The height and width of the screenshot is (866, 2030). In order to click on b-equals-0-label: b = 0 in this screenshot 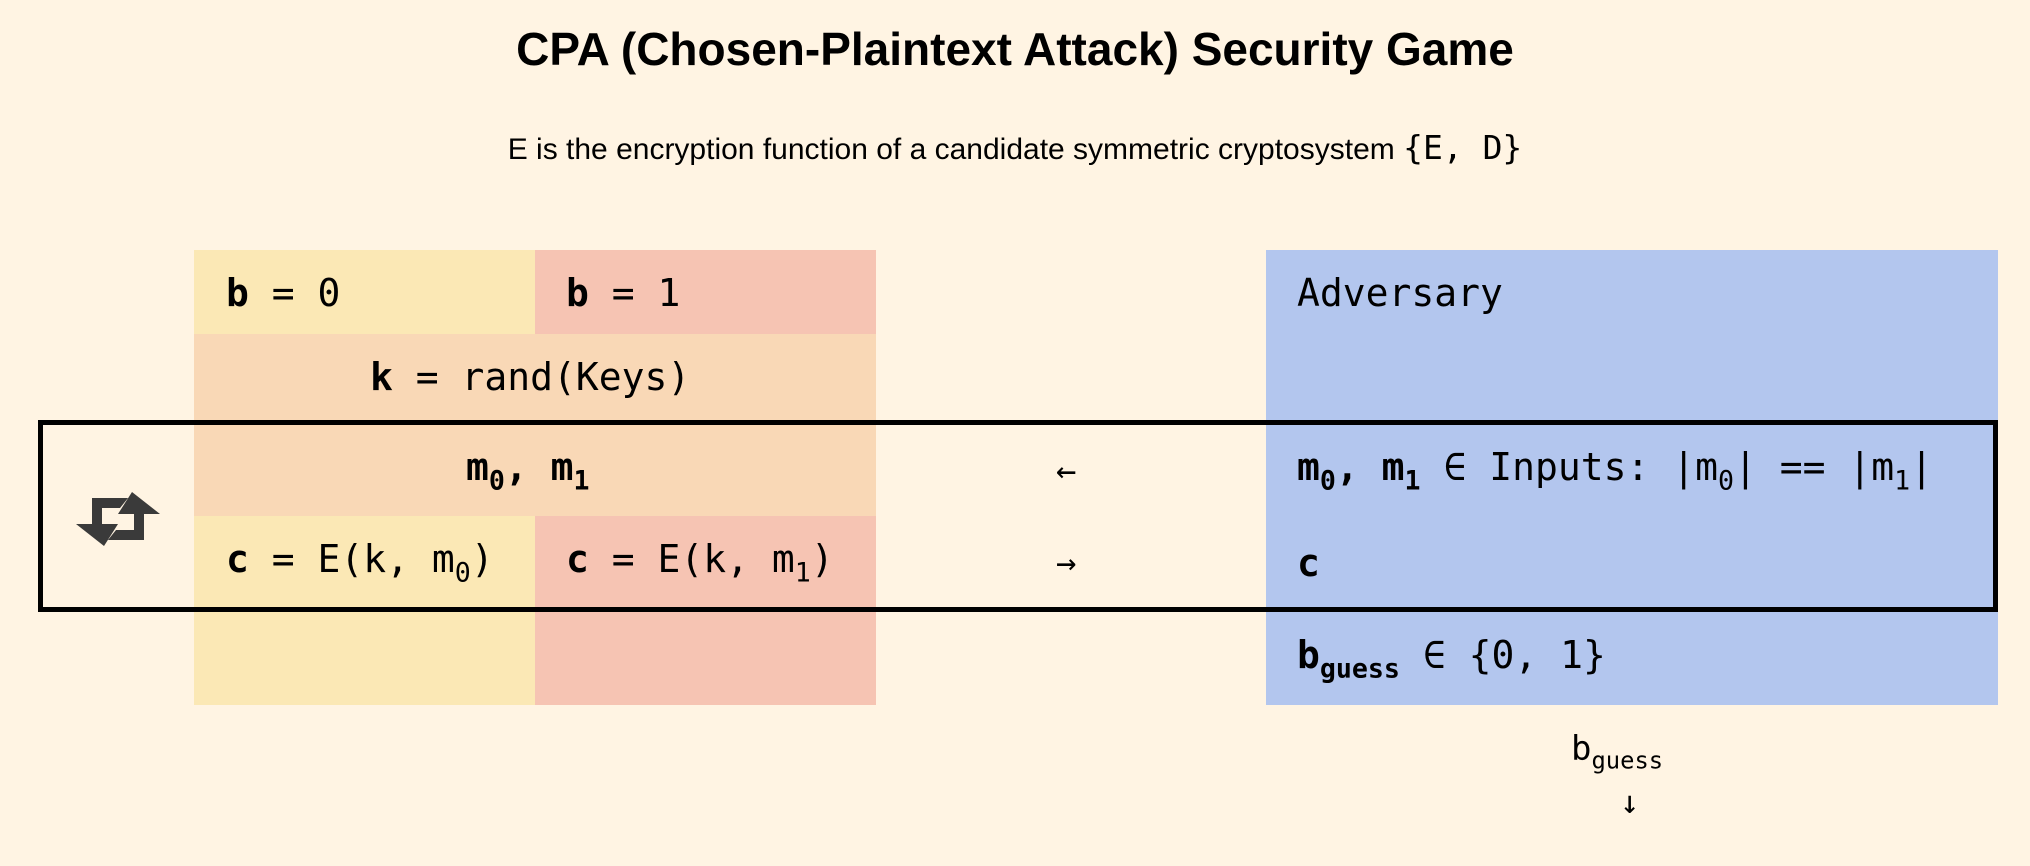, I will do `click(283, 293)`.